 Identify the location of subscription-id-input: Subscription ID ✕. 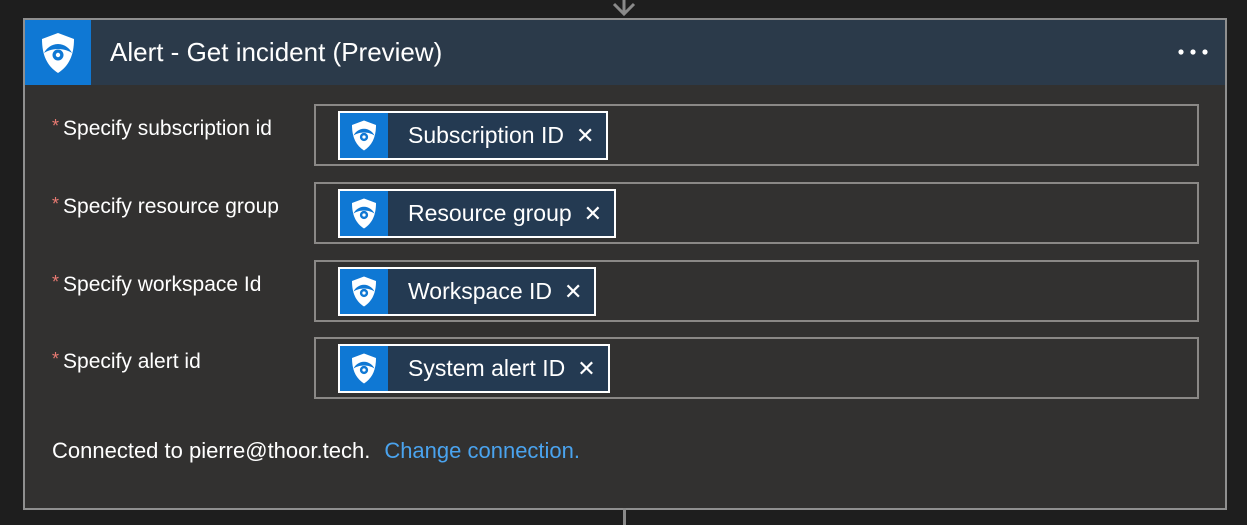
(756, 135).